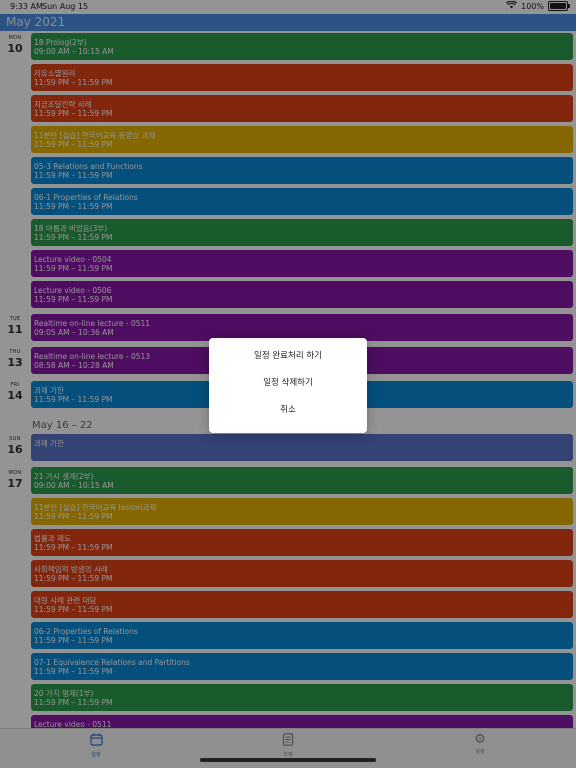 The image size is (576, 768). Describe the element at coordinates (288, 760) in the screenshot. I see `home-indicator` at that location.